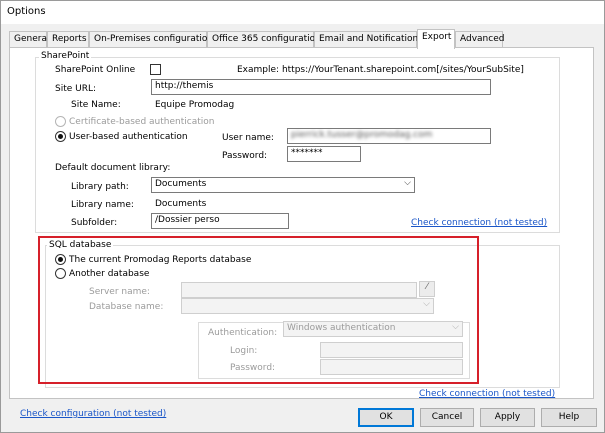 The height and width of the screenshot is (433, 605). What do you see at coordinates (96, 105) in the screenshot?
I see `site-name-label: Site Name:` at bounding box center [96, 105].